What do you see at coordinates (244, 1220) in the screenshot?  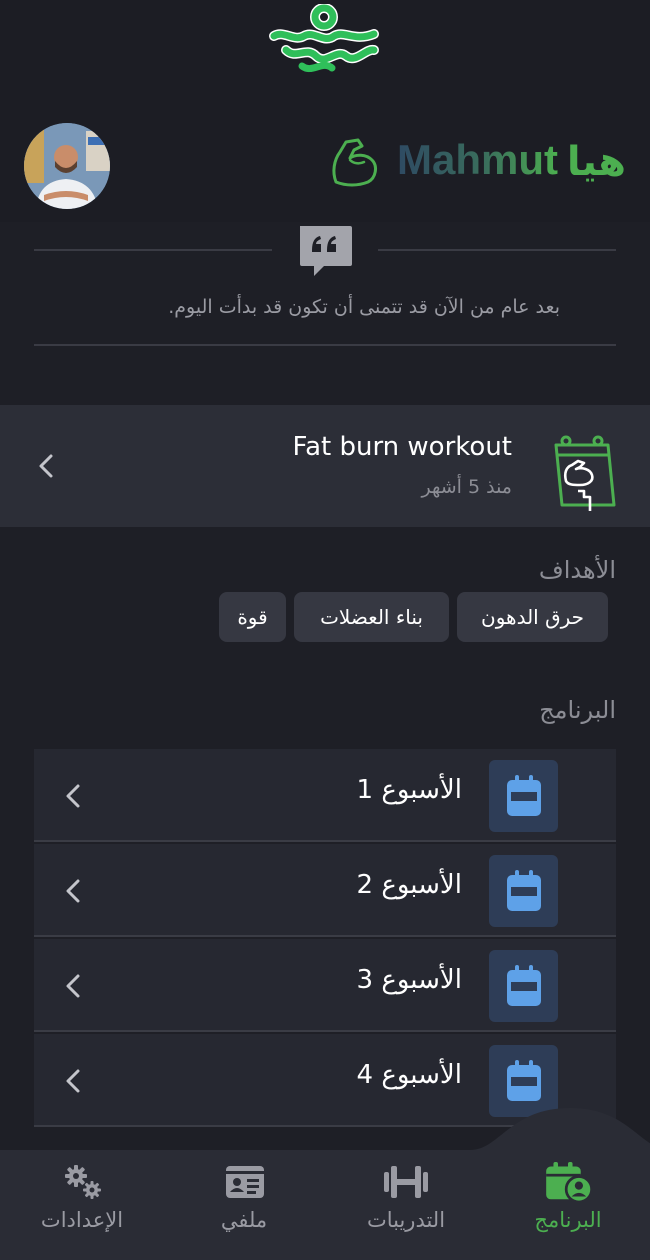 I see `tab-profile-label: ملفي` at bounding box center [244, 1220].